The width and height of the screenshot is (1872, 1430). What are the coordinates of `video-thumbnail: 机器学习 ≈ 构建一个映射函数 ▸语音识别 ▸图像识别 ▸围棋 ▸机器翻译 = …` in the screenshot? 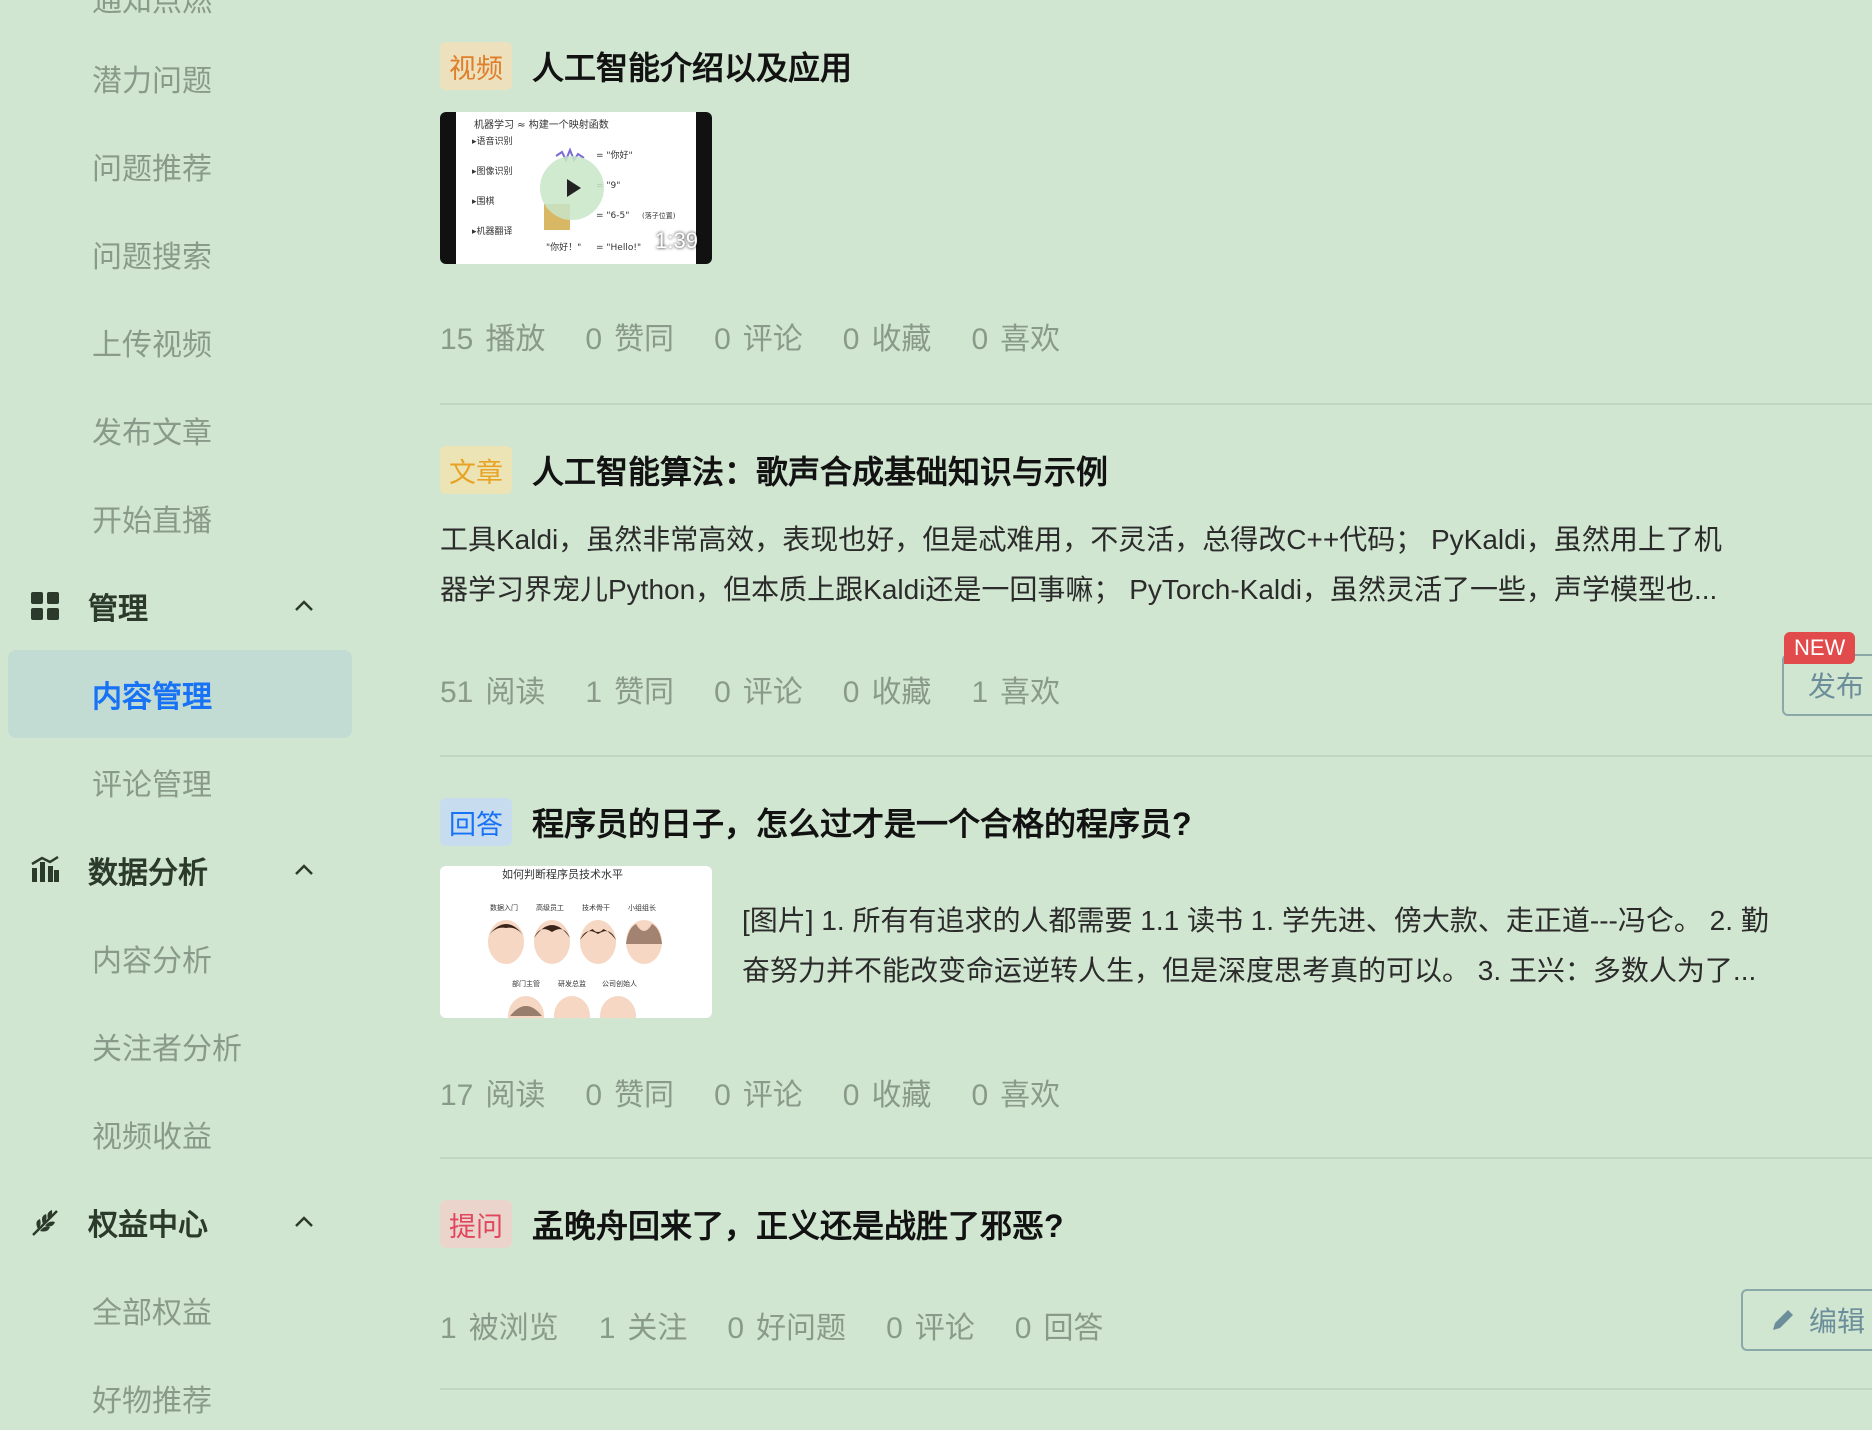 It's located at (576, 188).